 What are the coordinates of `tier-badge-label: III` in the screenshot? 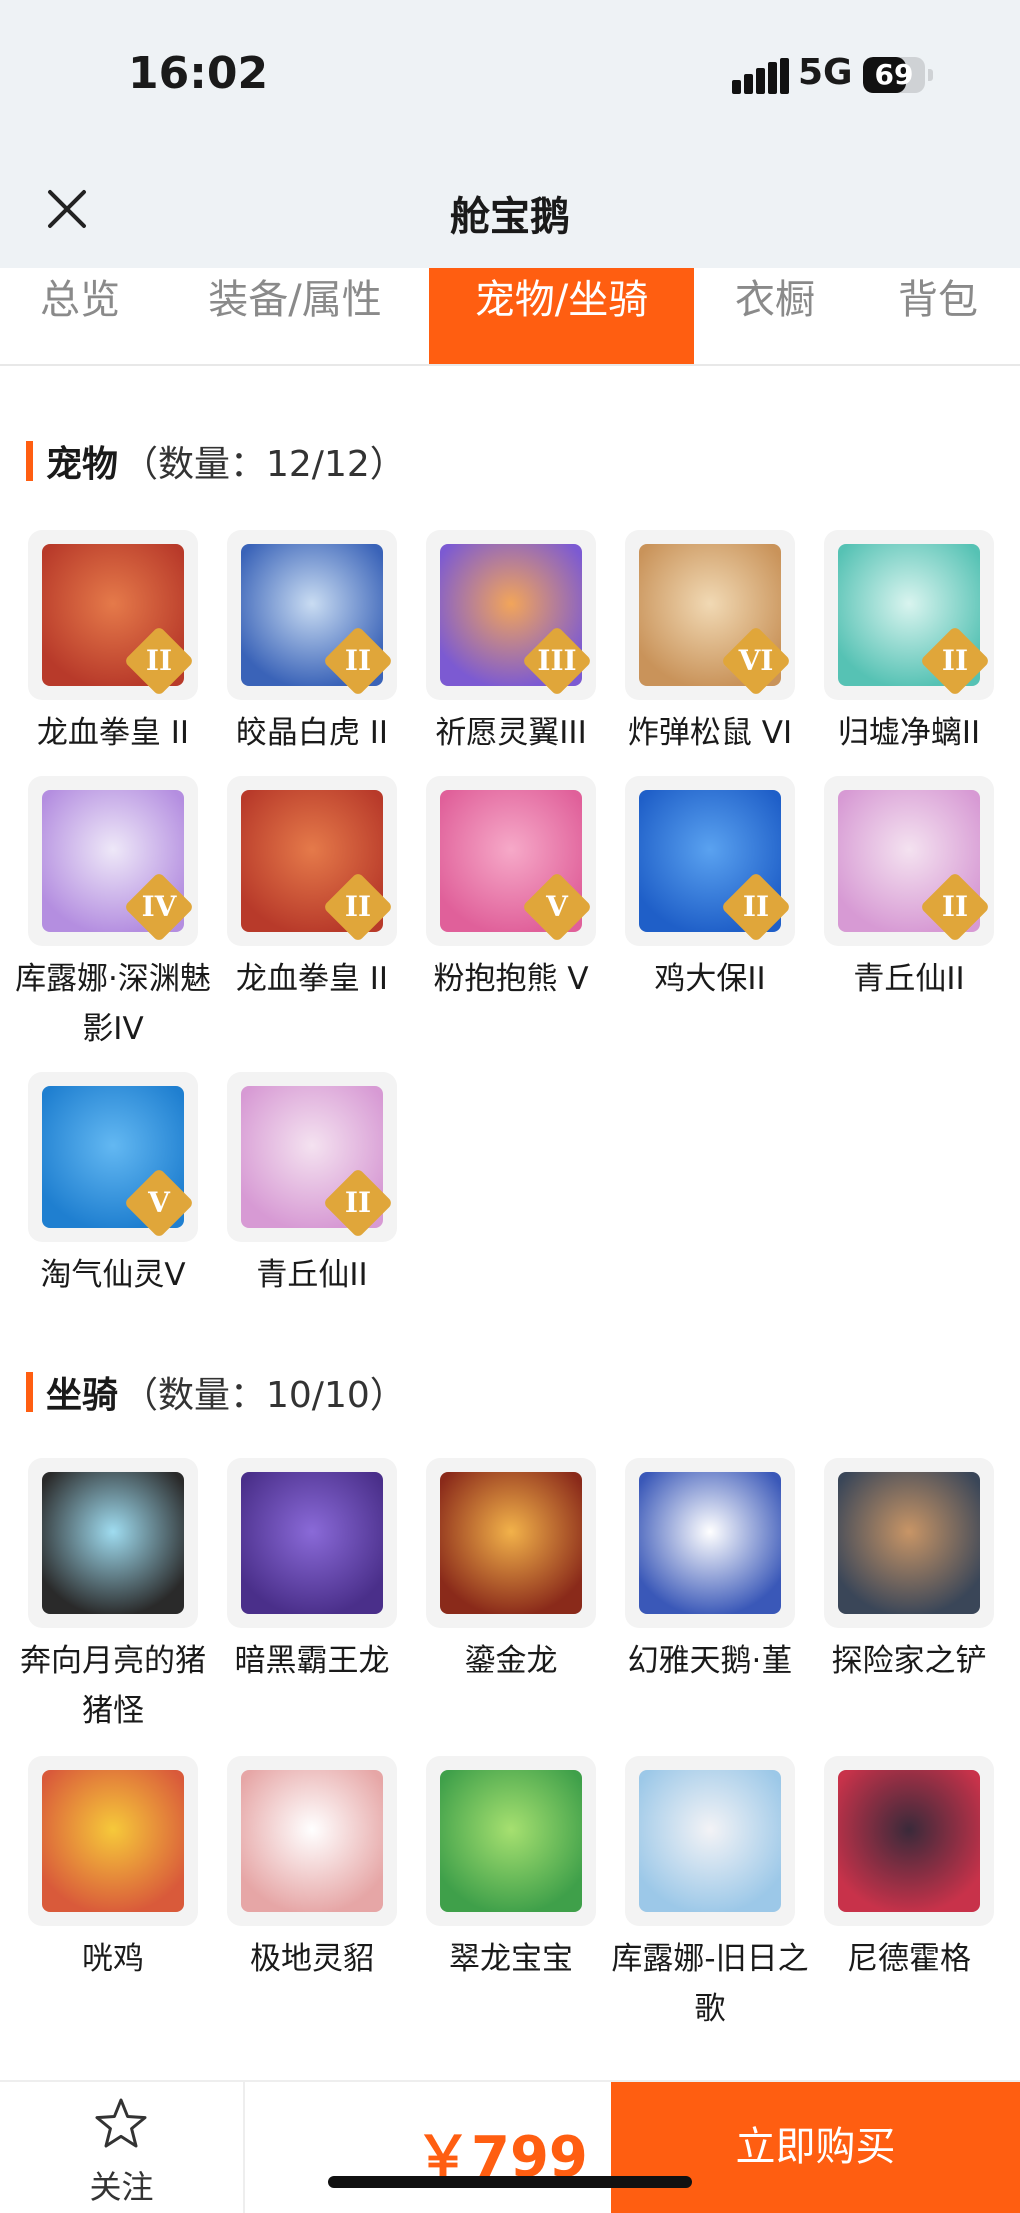 It's located at (557, 660).